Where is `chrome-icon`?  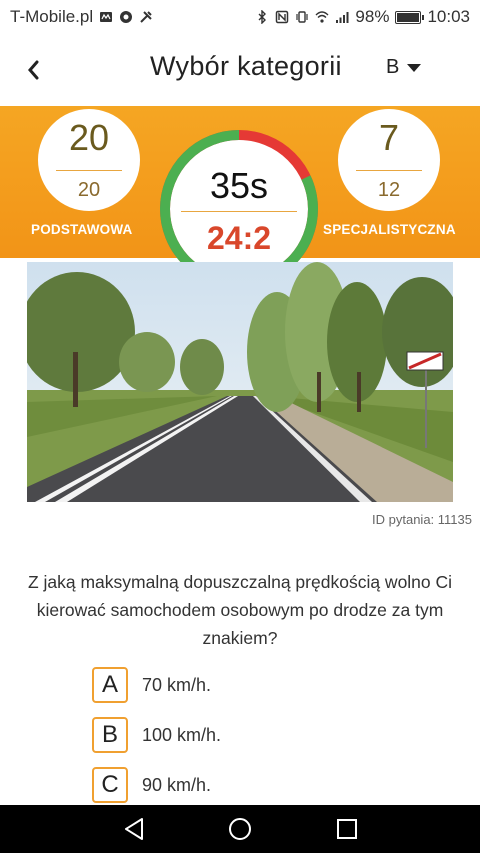
chrome-icon is located at coordinates (126, 17).